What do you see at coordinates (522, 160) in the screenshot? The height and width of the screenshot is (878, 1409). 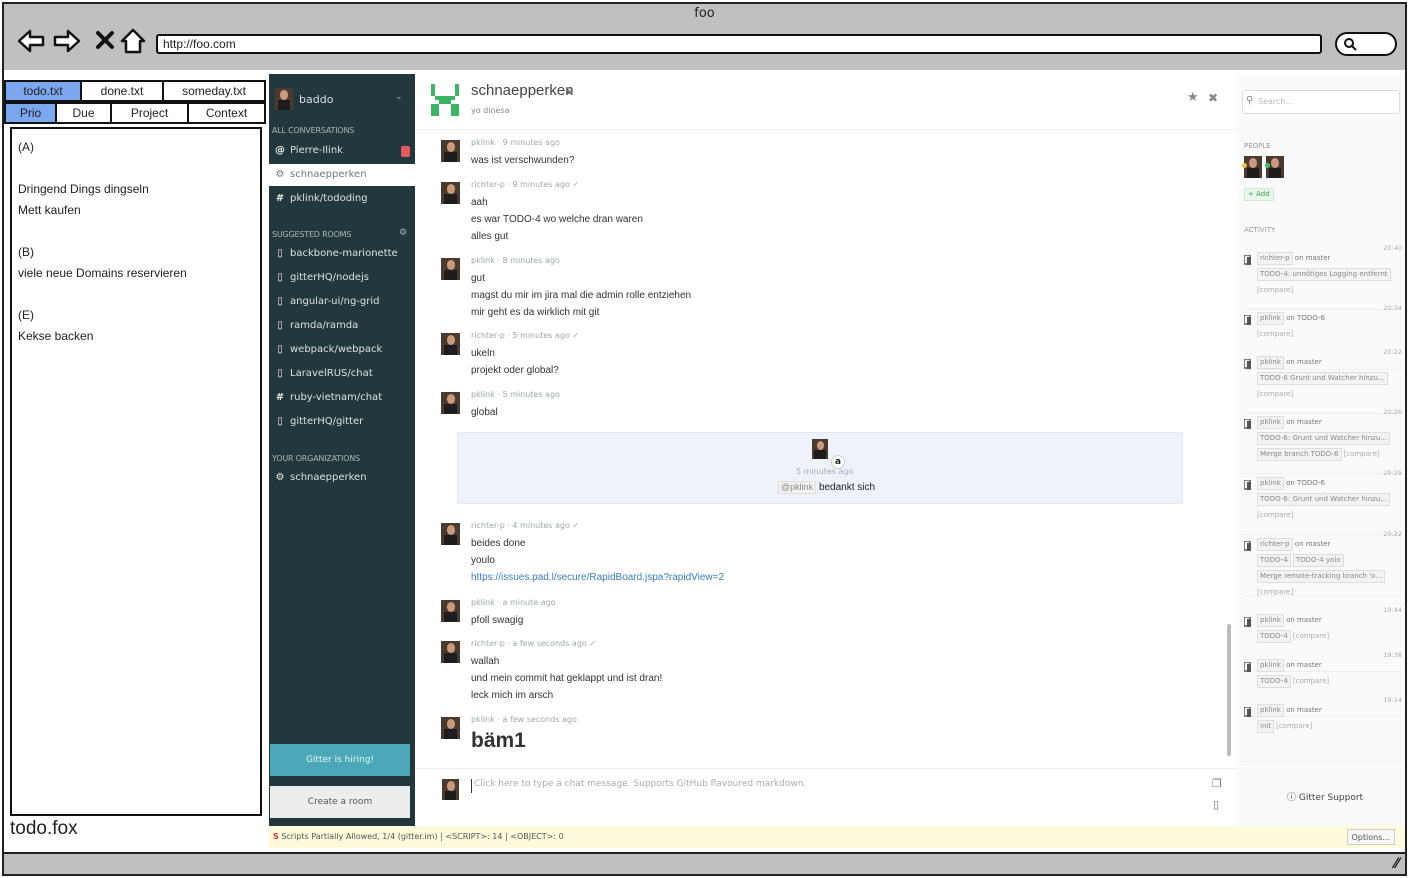 I see `message-body: was ist verschwunden?` at bounding box center [522, 160].